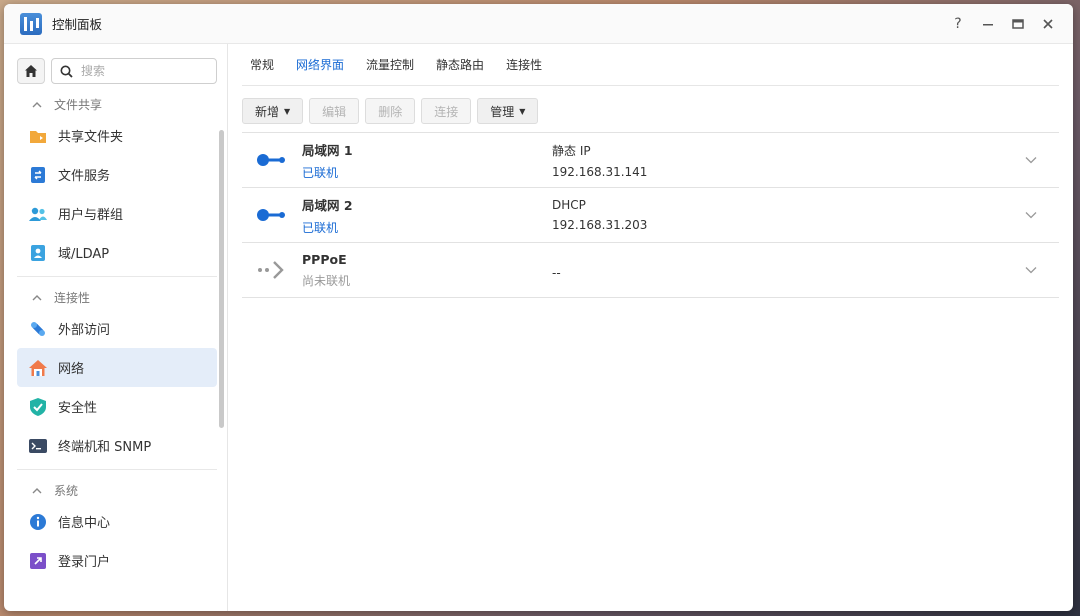  Describe the element at coordinates (390, 70) in the screenshot. I see `tab-traffic-control: 流量控制` at that location.